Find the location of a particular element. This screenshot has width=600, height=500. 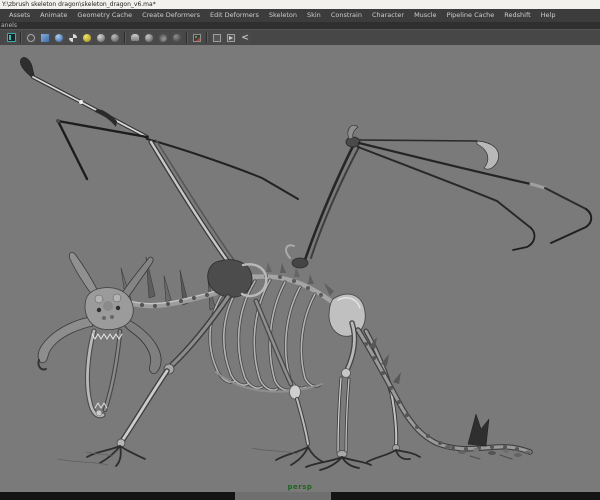

panels-menu-label: anels is located at coordinates (9, 25).